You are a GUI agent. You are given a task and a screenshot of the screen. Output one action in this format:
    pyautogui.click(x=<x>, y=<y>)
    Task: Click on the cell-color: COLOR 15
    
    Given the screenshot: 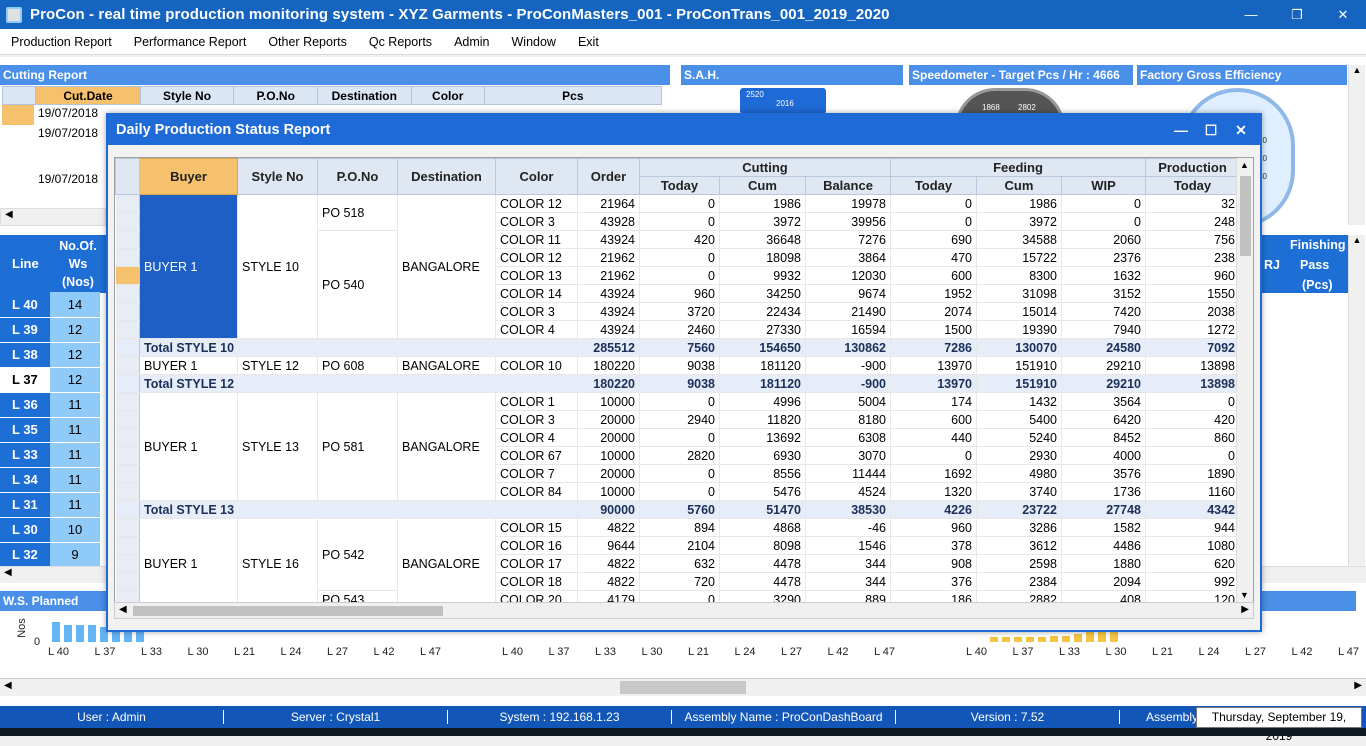 What is the action you would take?
    pyautogui.click(x=536, y=527)
    